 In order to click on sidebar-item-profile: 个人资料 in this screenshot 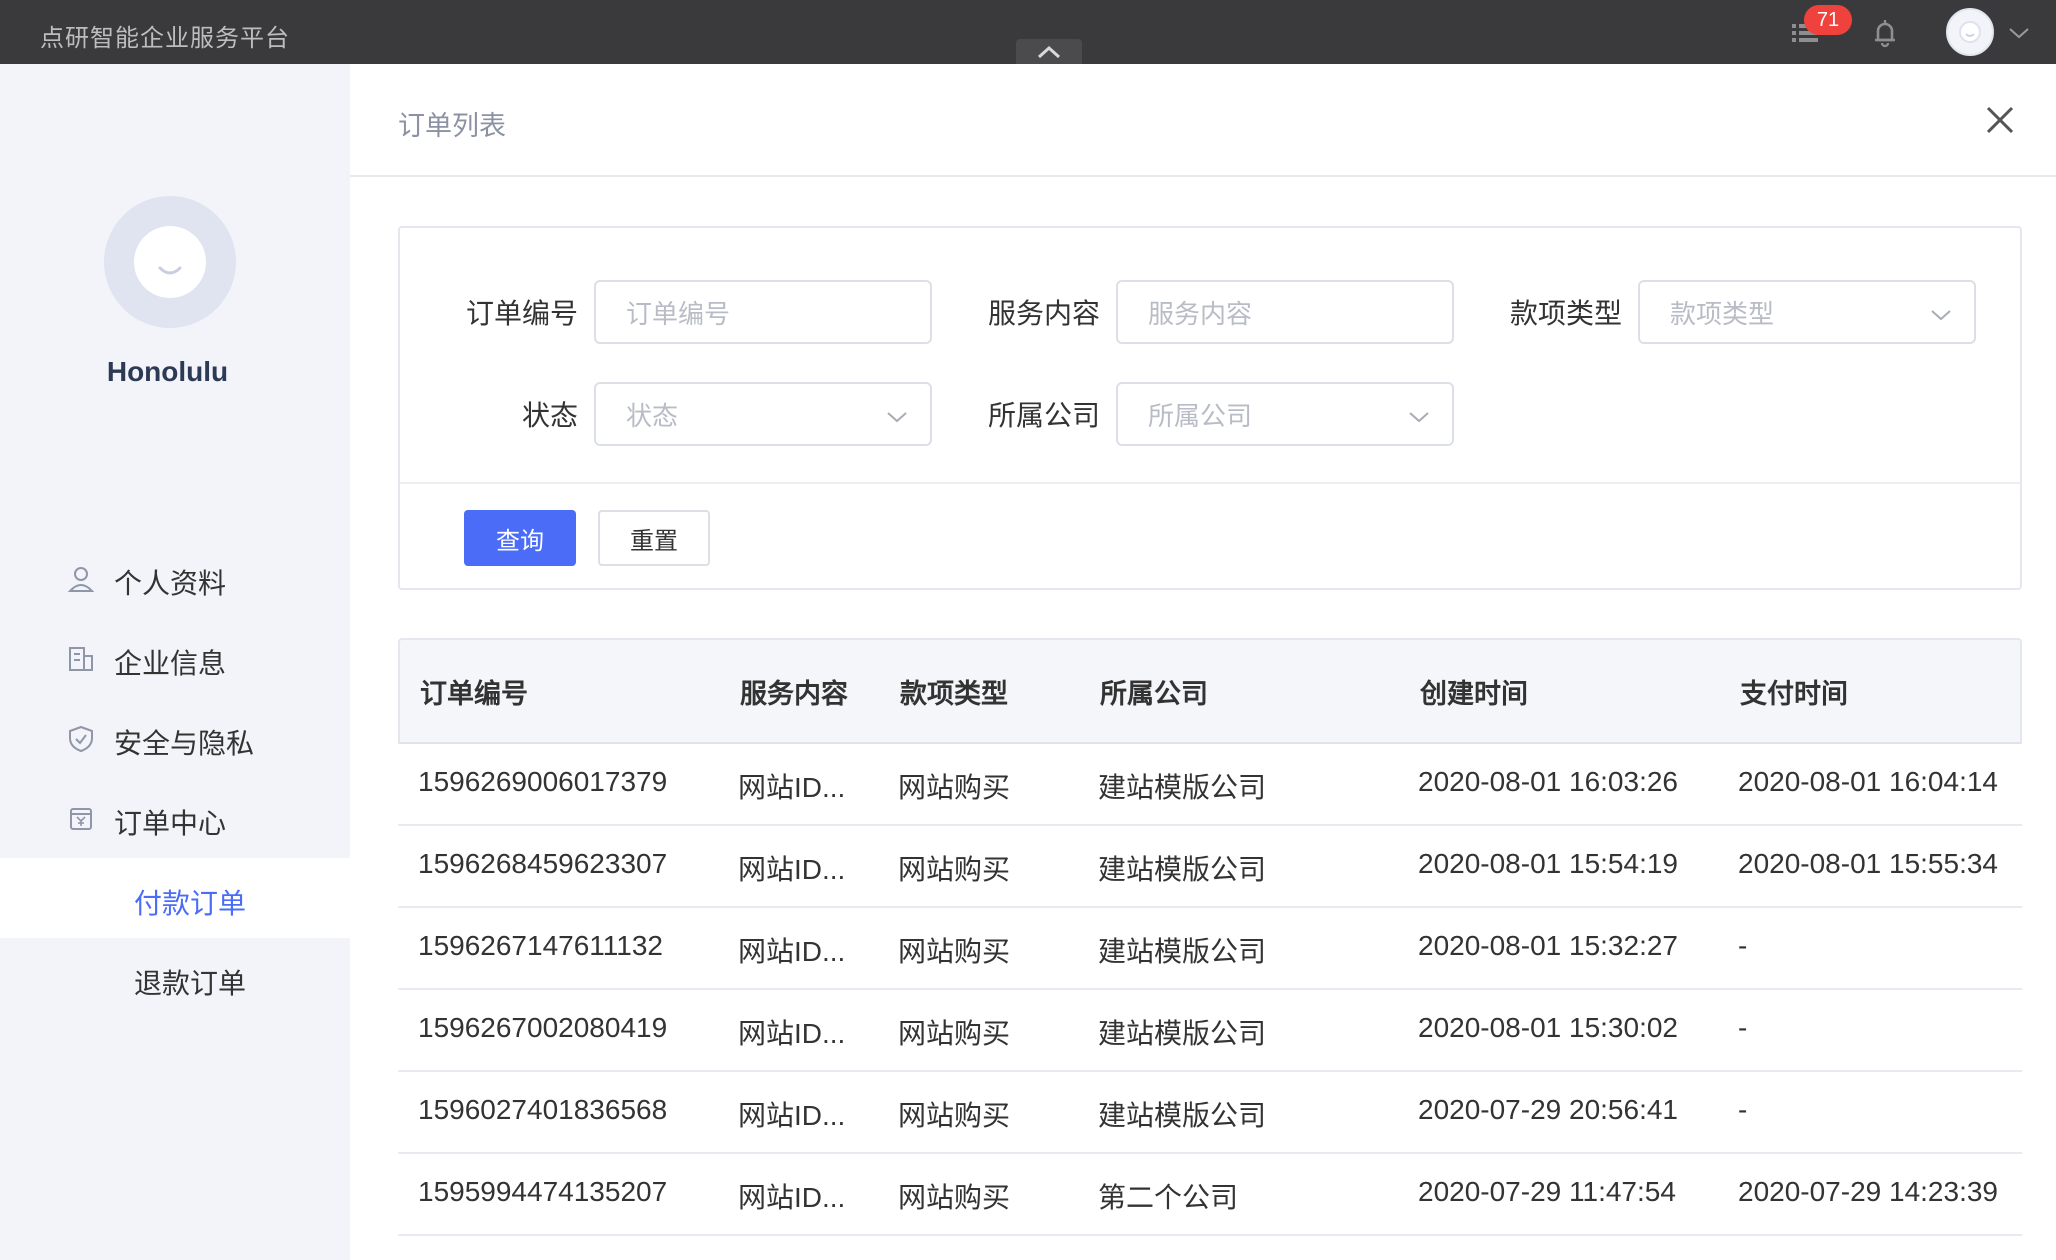, I will do `click(175, 578)`.